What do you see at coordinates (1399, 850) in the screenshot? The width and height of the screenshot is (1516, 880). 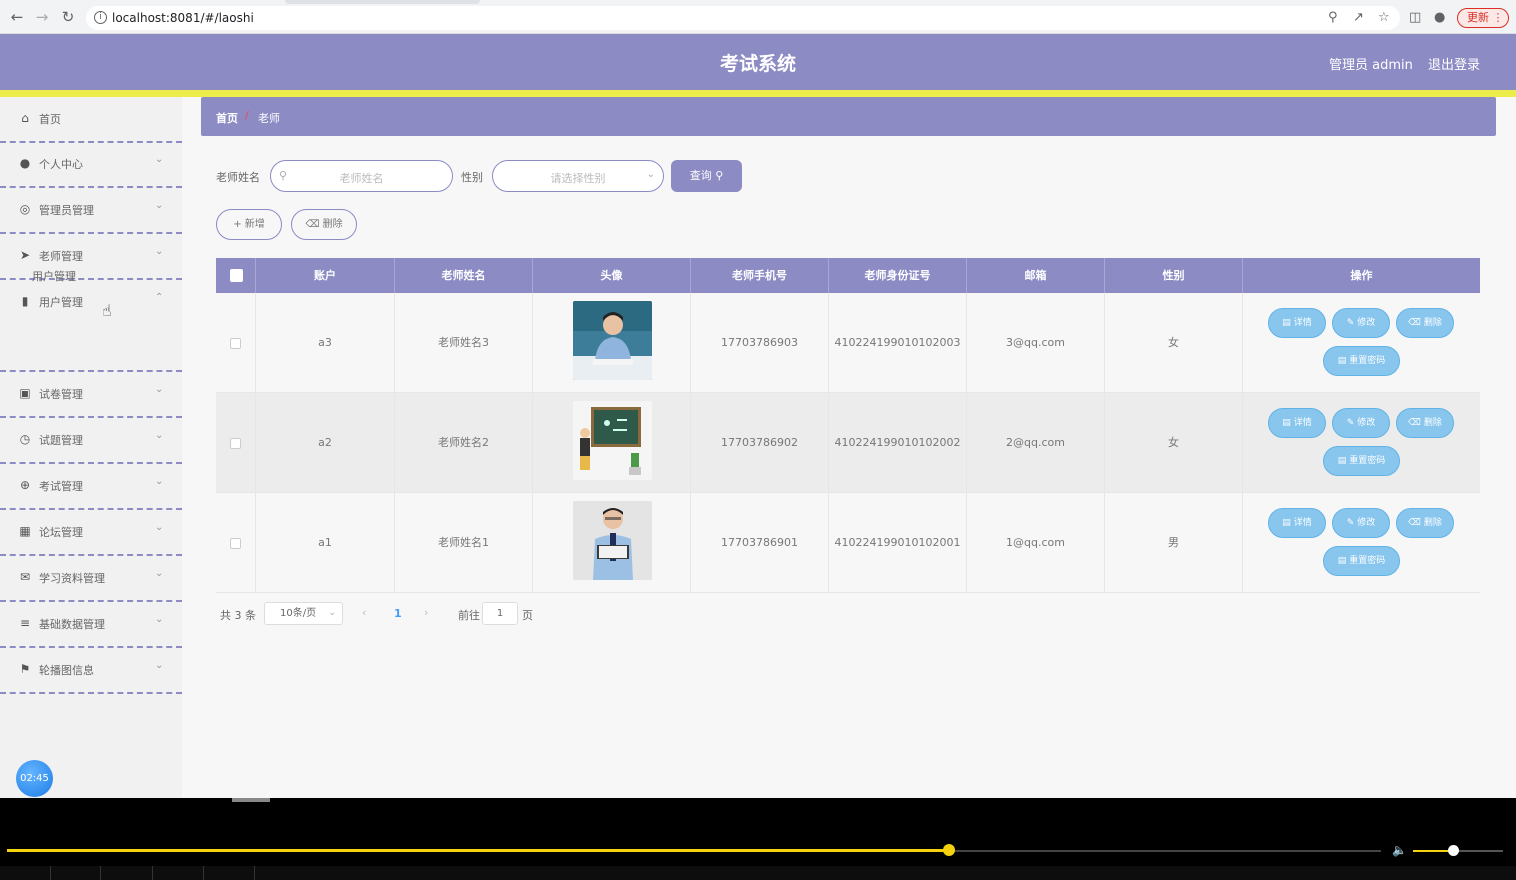 I see `volume-icon: 🔈` at bounding box center [1399, 850].